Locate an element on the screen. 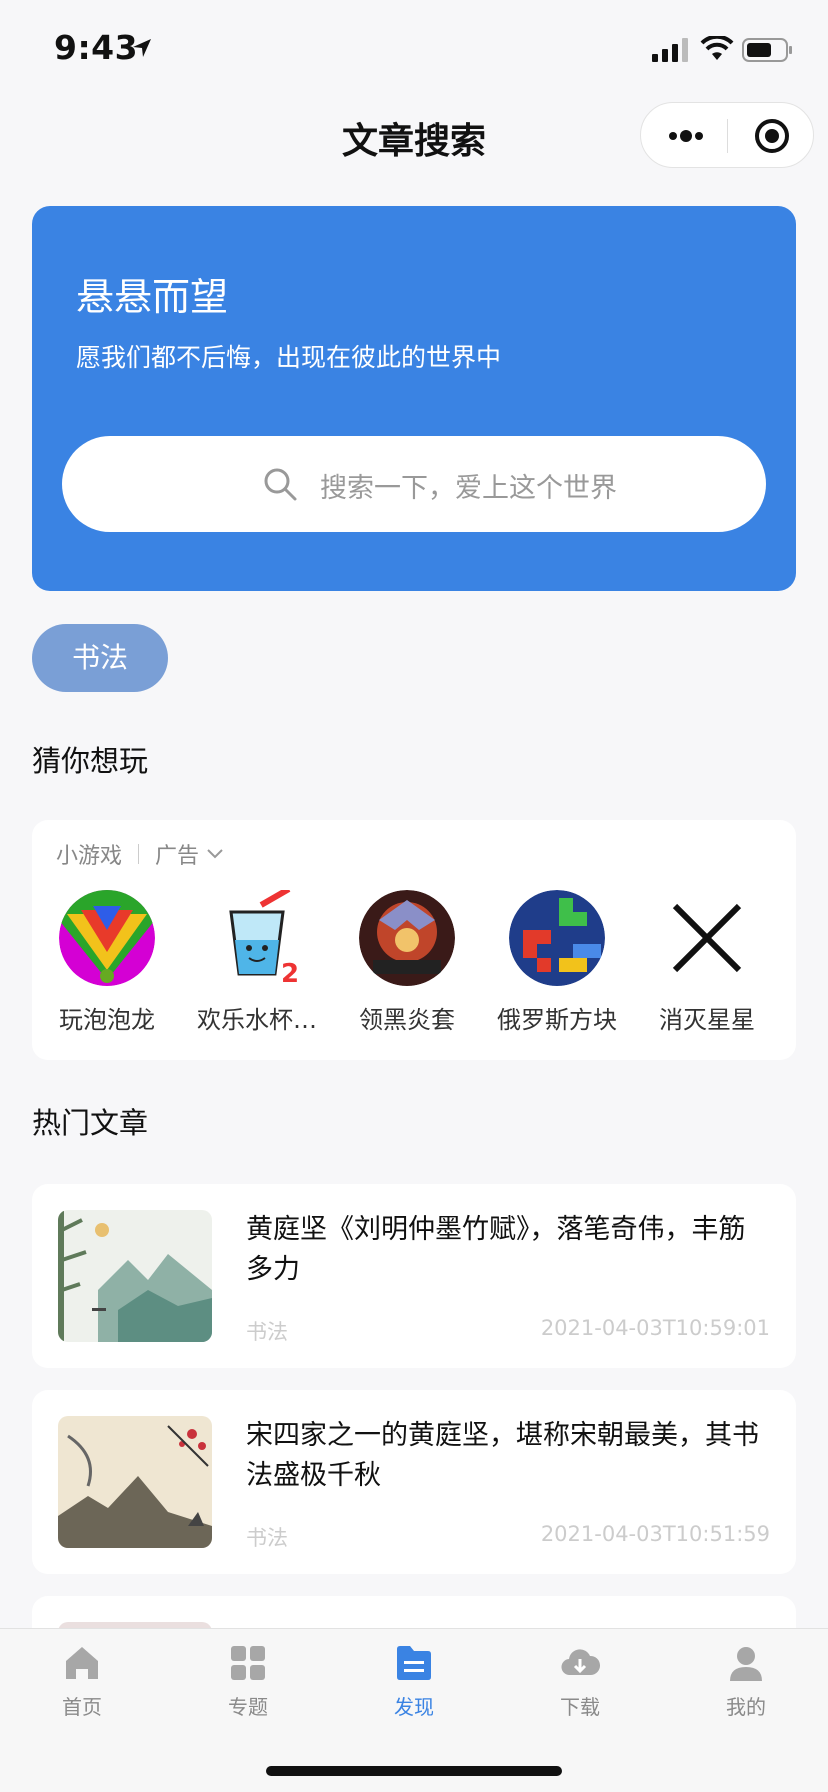  game-item: 俄罗斯方块 is located at coordinates (557, 962).